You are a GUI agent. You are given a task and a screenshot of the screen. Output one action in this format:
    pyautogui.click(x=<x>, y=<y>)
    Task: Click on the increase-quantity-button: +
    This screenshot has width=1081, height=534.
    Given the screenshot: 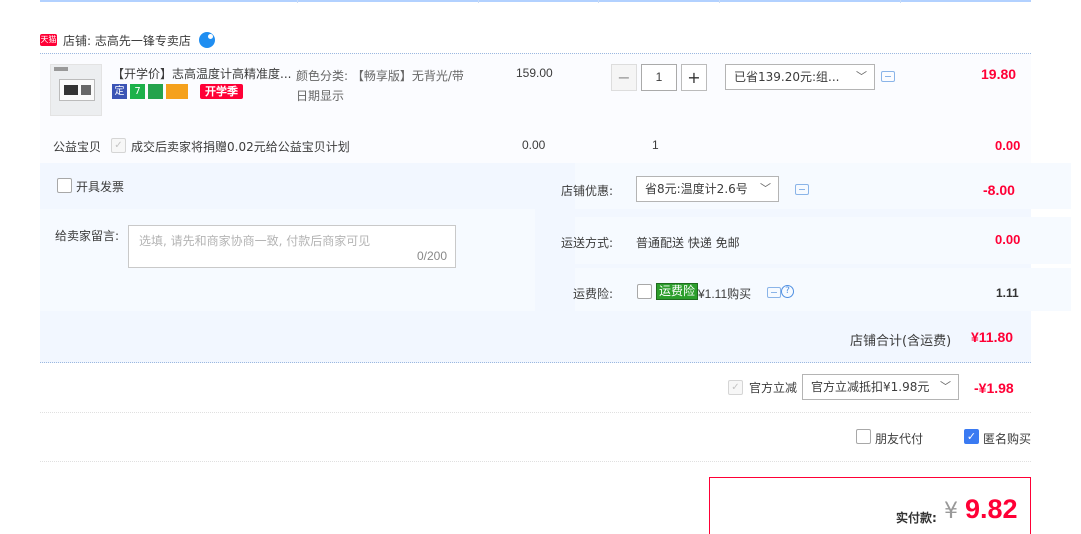 What is the action you would take?
    pyautogui.click(x=694, y=77)
    